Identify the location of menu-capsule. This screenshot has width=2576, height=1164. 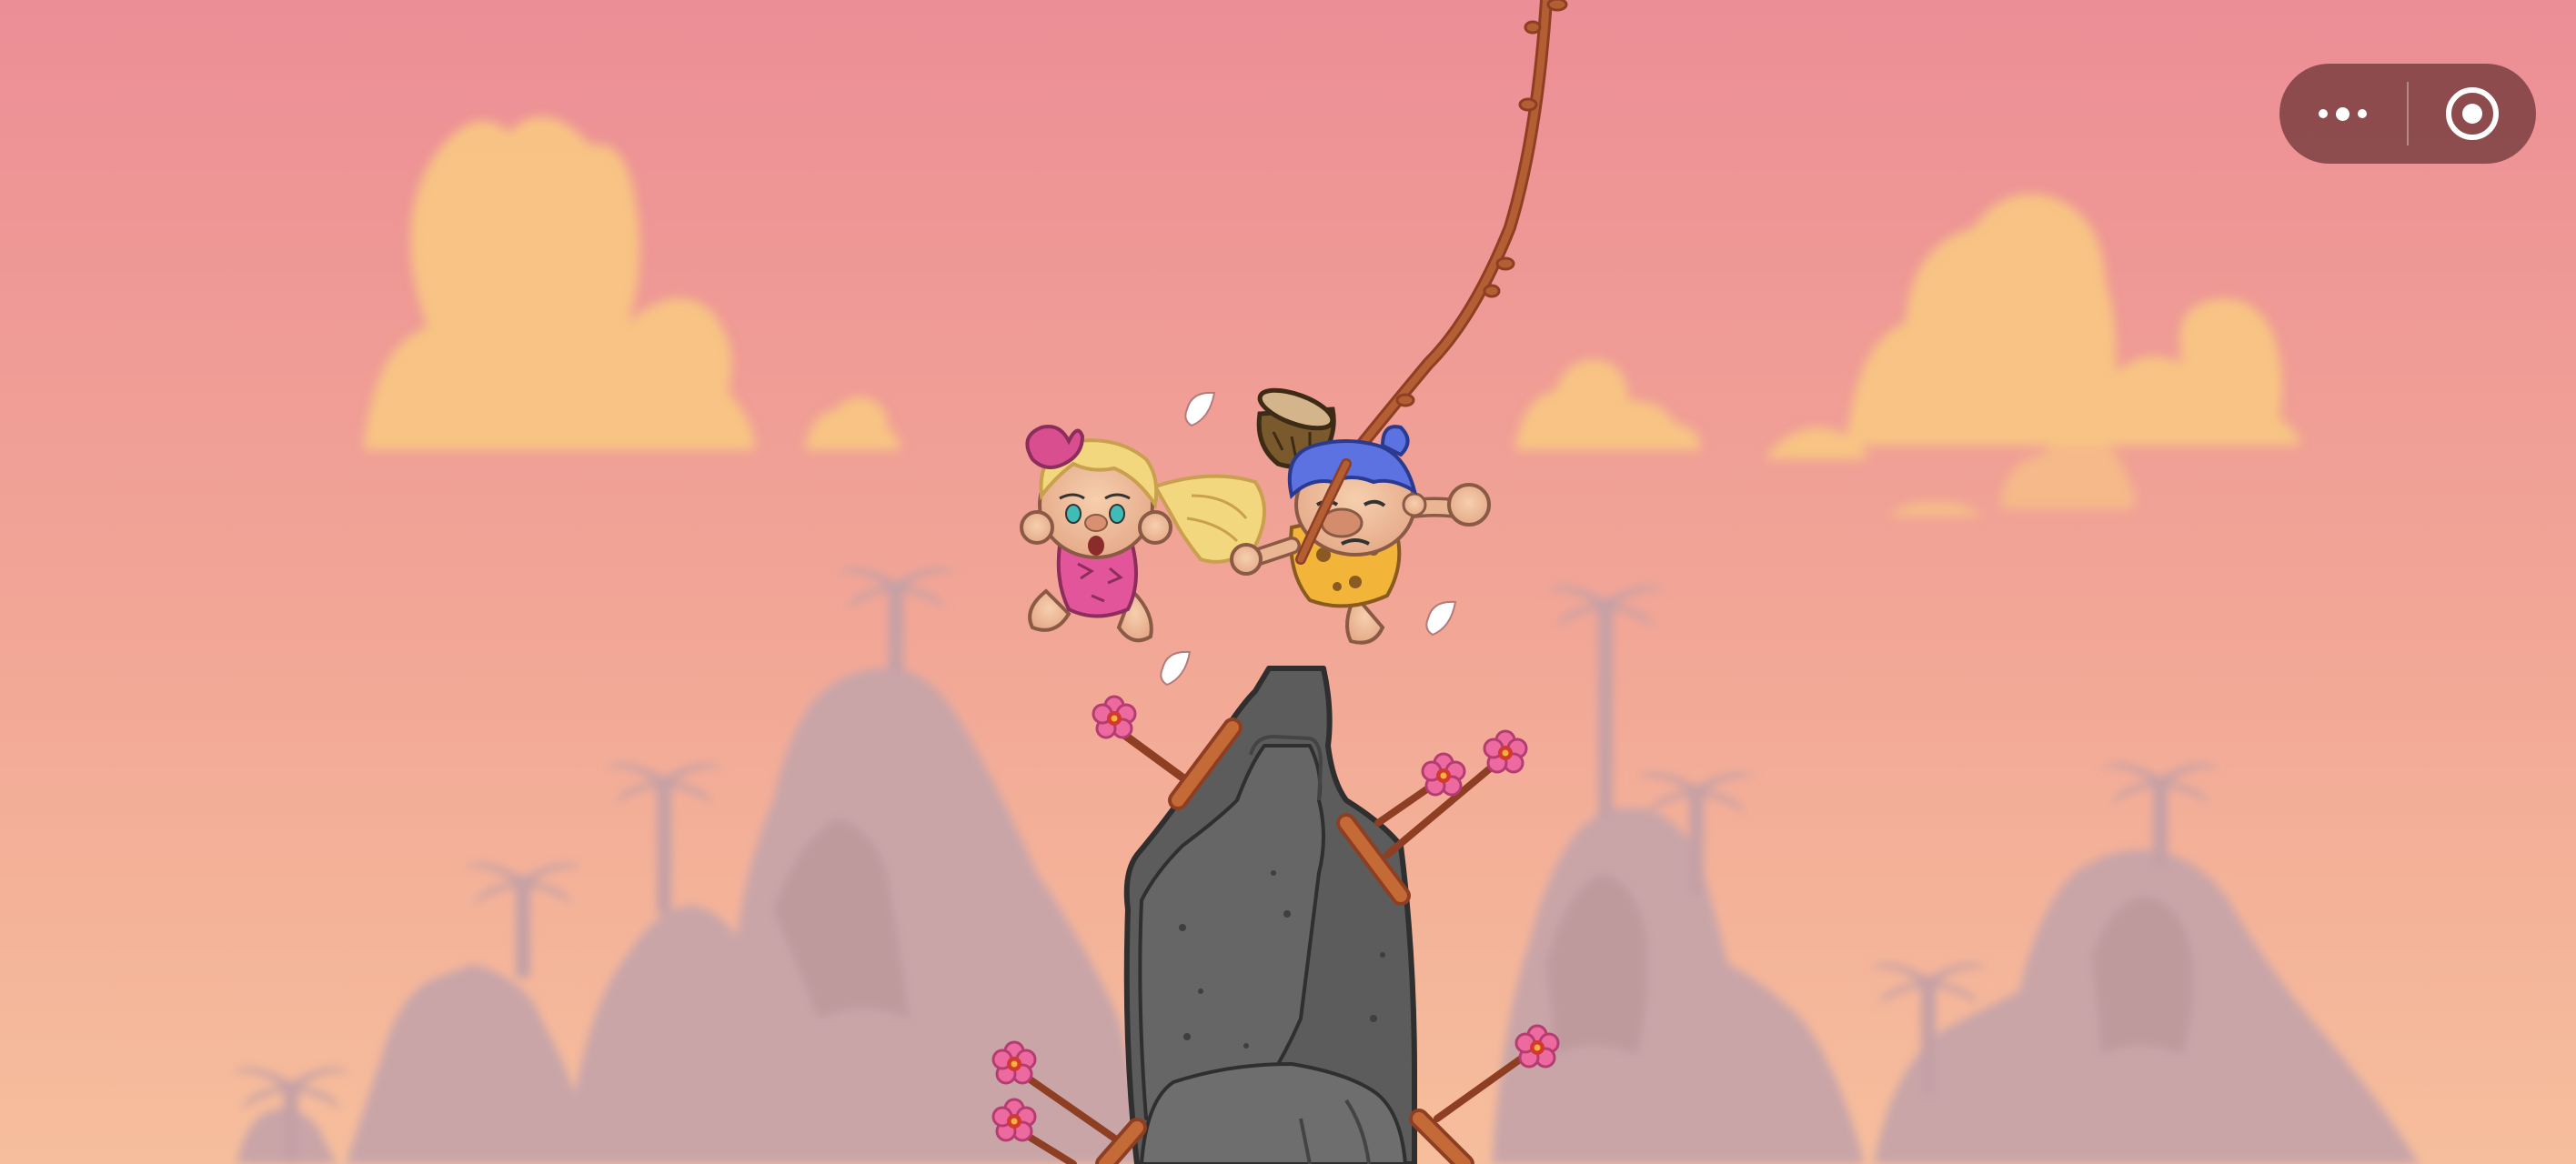
(2407, 114).